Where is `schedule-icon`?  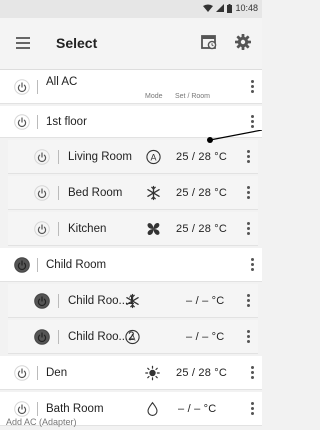 schedule-icon is located at coordinates (209, 42).